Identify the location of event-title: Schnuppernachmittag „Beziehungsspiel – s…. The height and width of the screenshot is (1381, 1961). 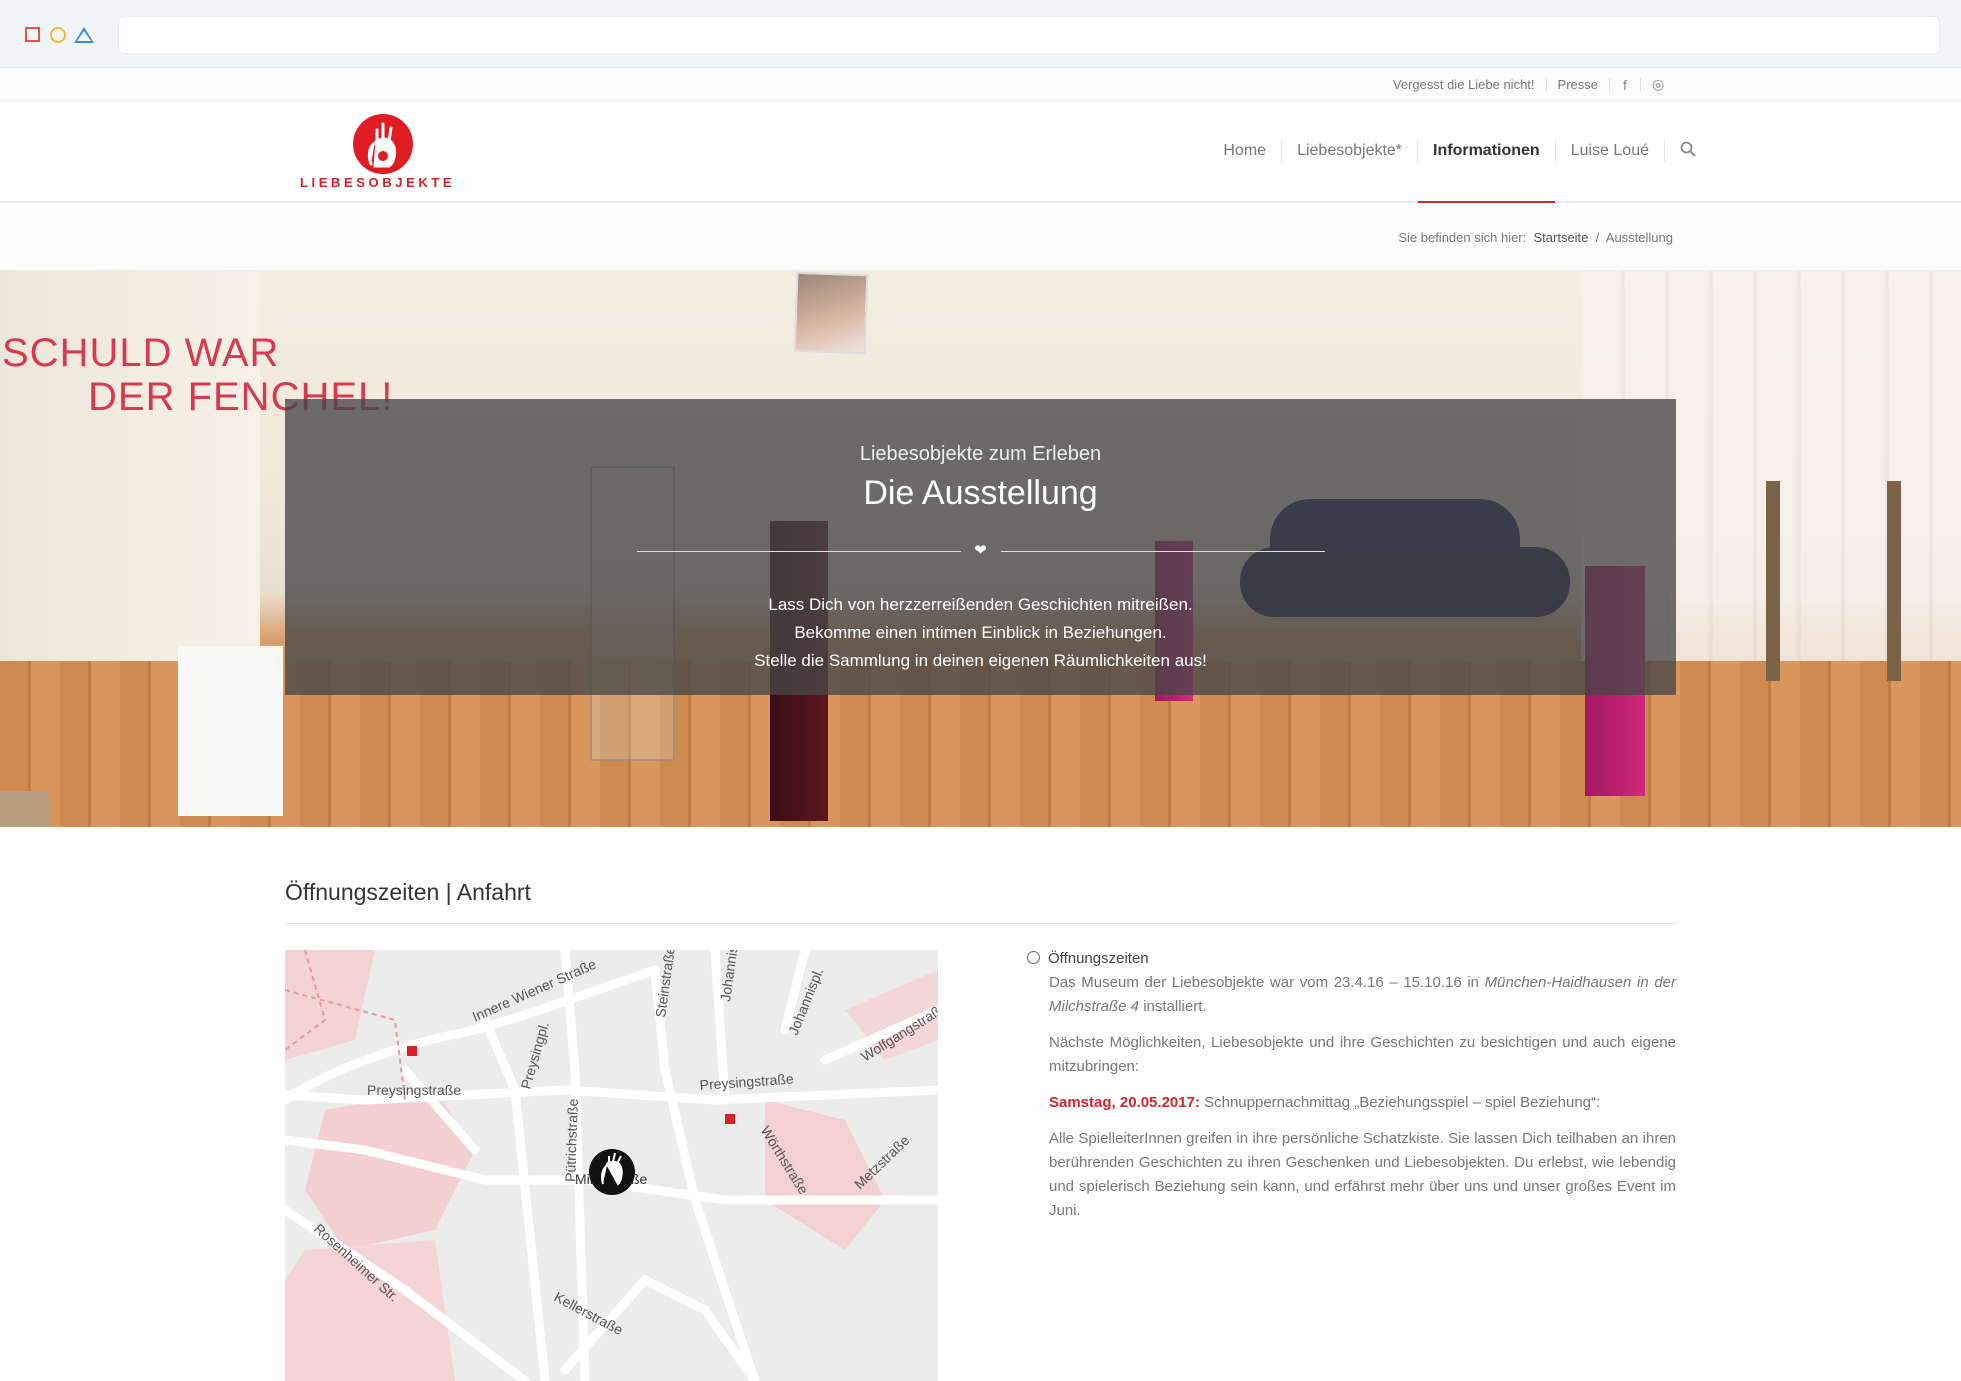
(1400, 1102).